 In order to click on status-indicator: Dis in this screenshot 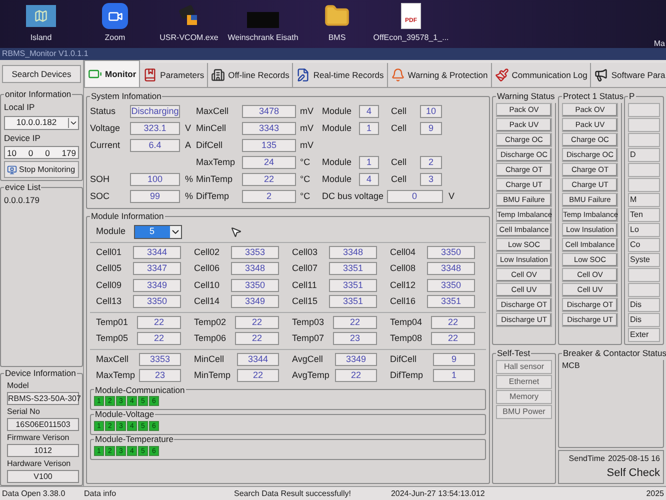, I will do `click(644, 319)`.